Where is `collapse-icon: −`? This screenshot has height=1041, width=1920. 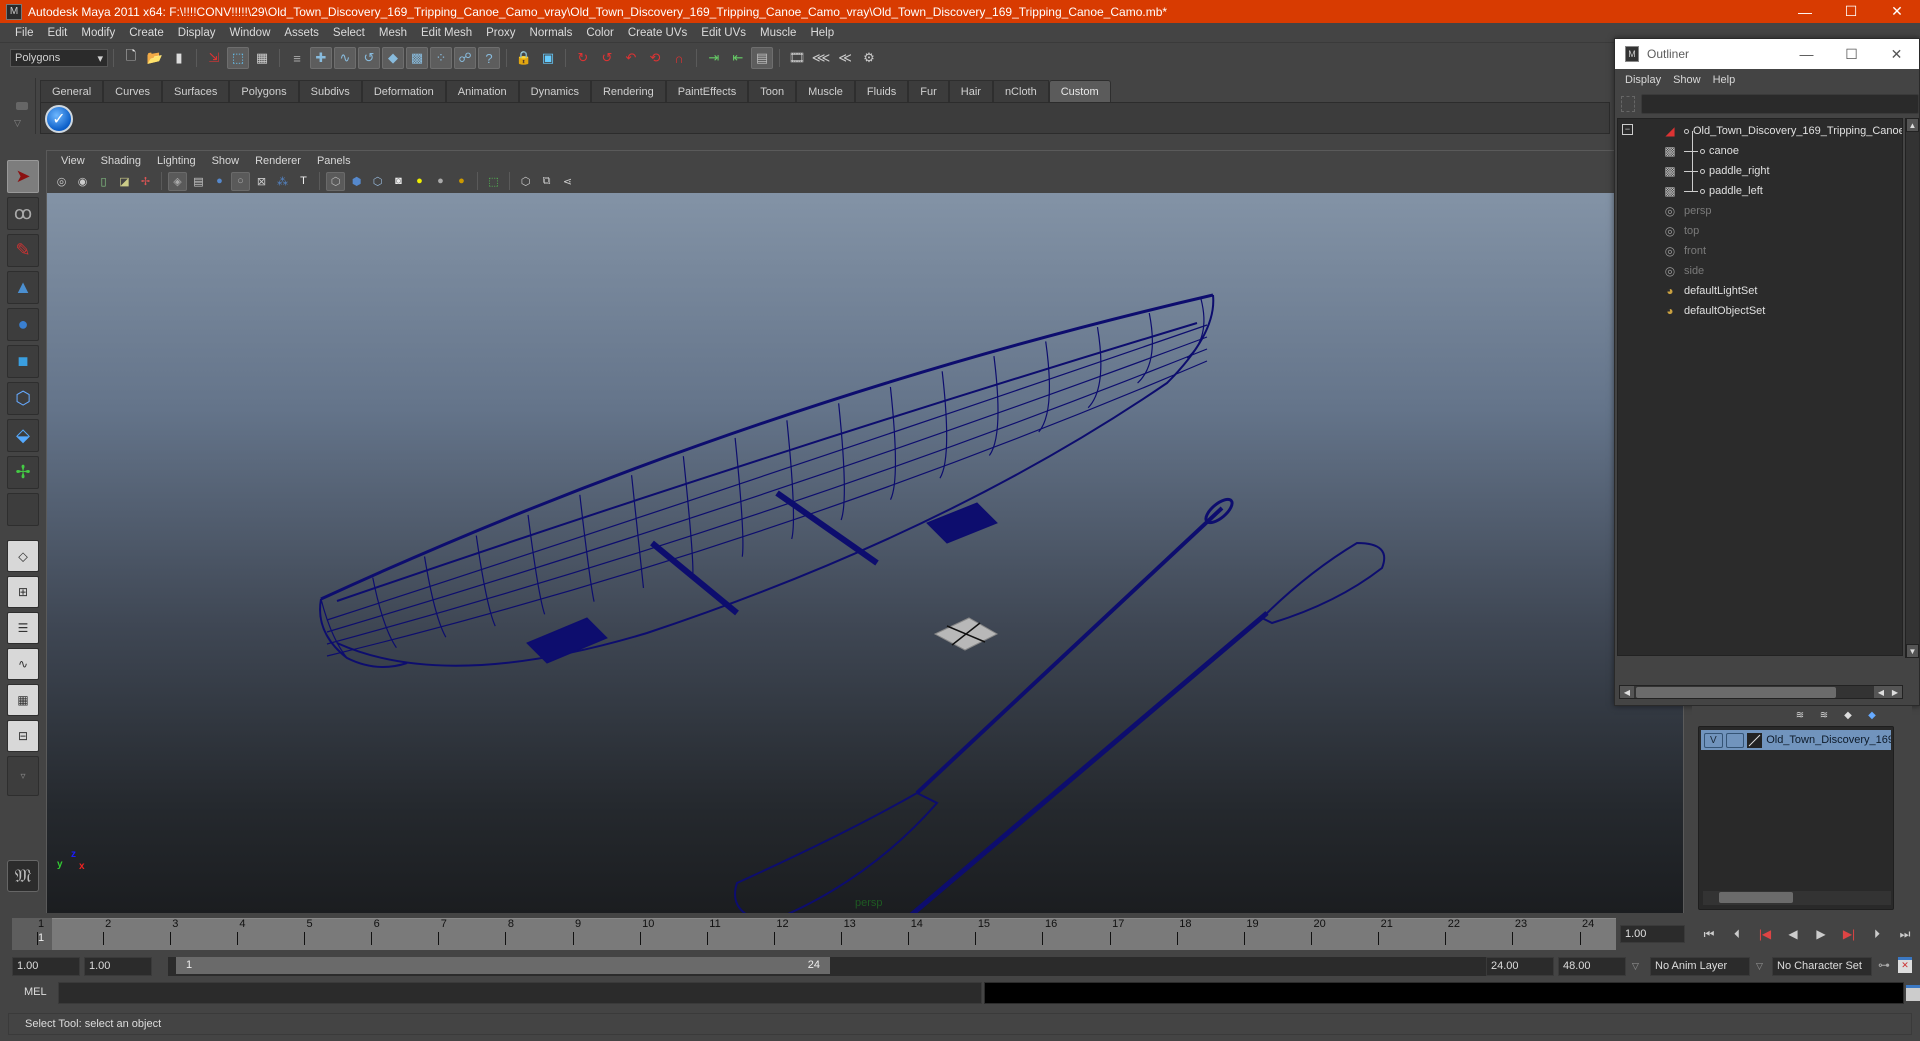
collapse-icon: − is located at coordinates (1627, 129).